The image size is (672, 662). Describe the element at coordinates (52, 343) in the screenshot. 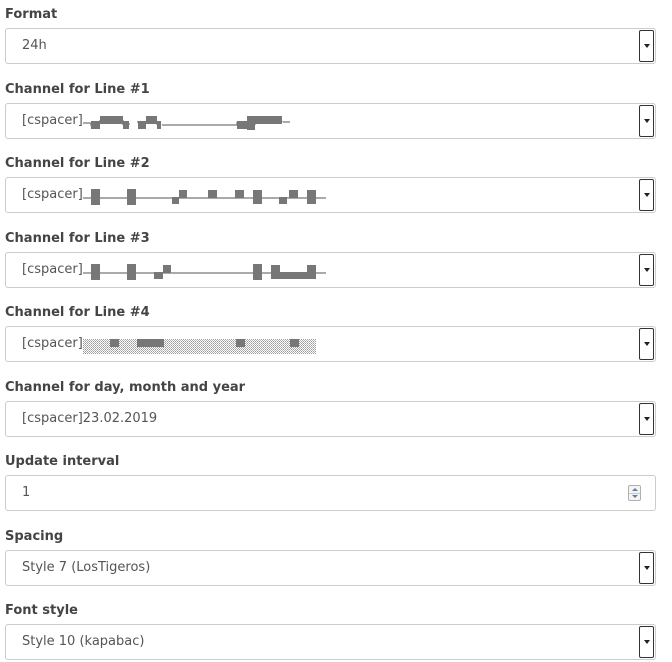

I see `line4-value: [cspacer]` at that location.